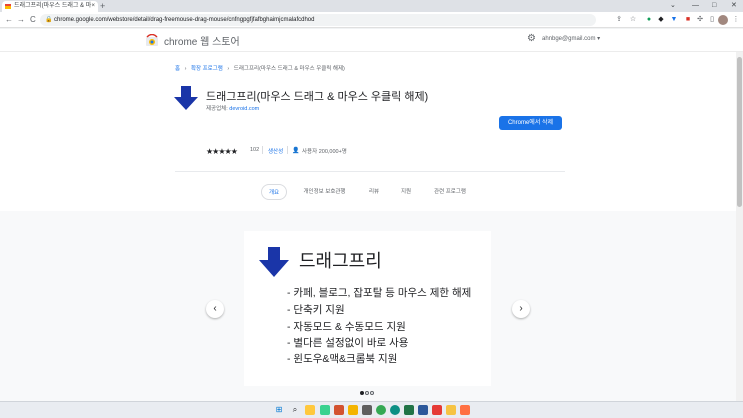 The image size is (743, 418). Describe the element at coordinates (324, 192) in the screenshot. I see `tab-privacy: 개인정보 보호관행` at that location.